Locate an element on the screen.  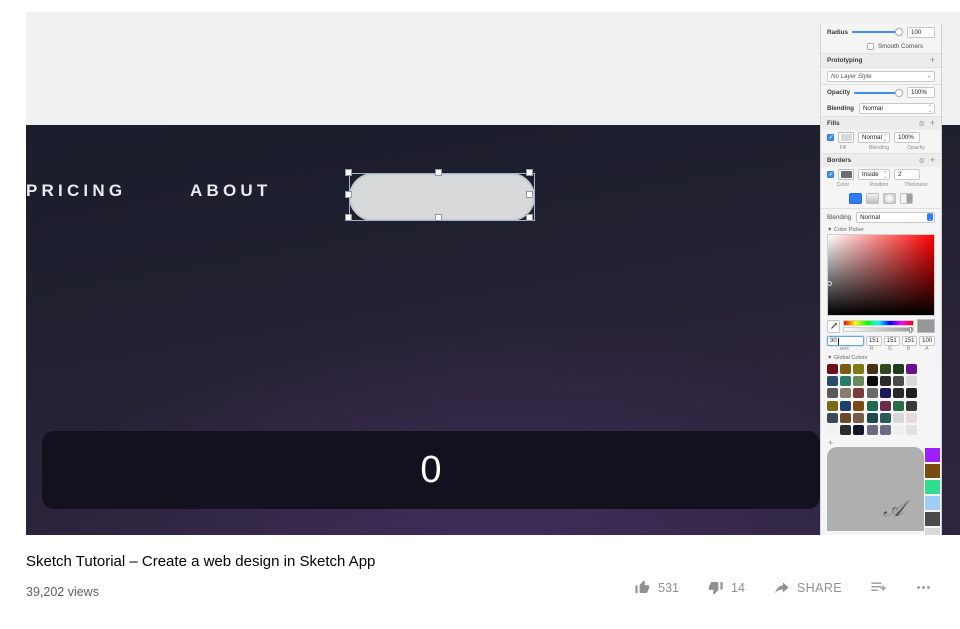
green-input: 151 is located at coordinates (891, 341).